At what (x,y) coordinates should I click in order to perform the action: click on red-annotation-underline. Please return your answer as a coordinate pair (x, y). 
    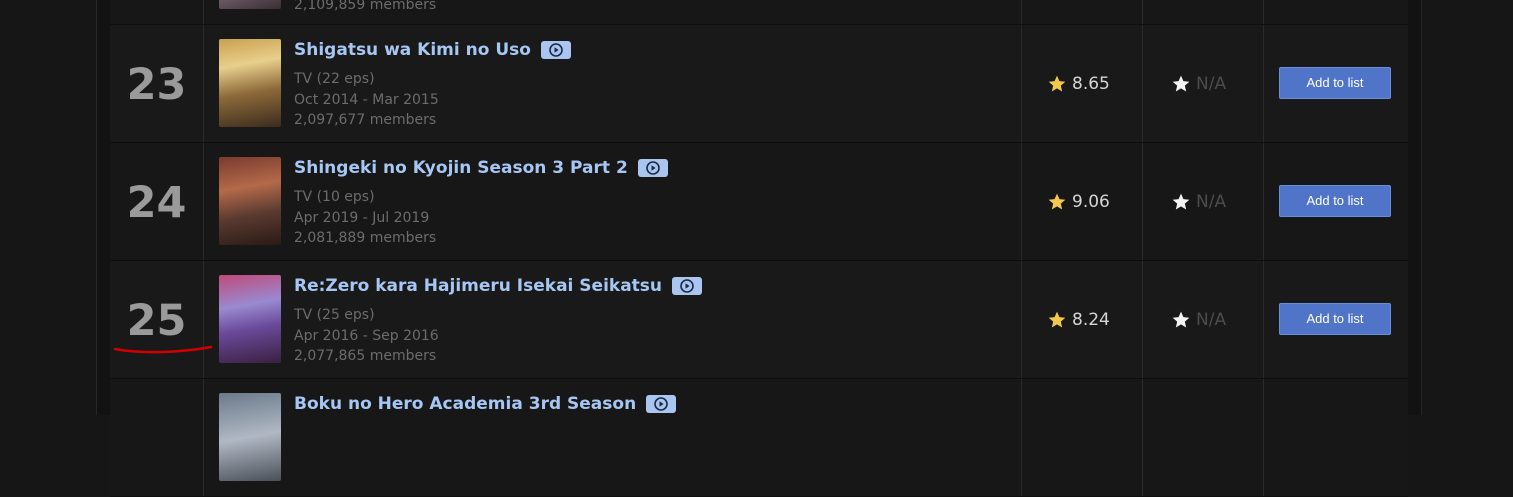
    Looking at the image, I should click on (163, 349).